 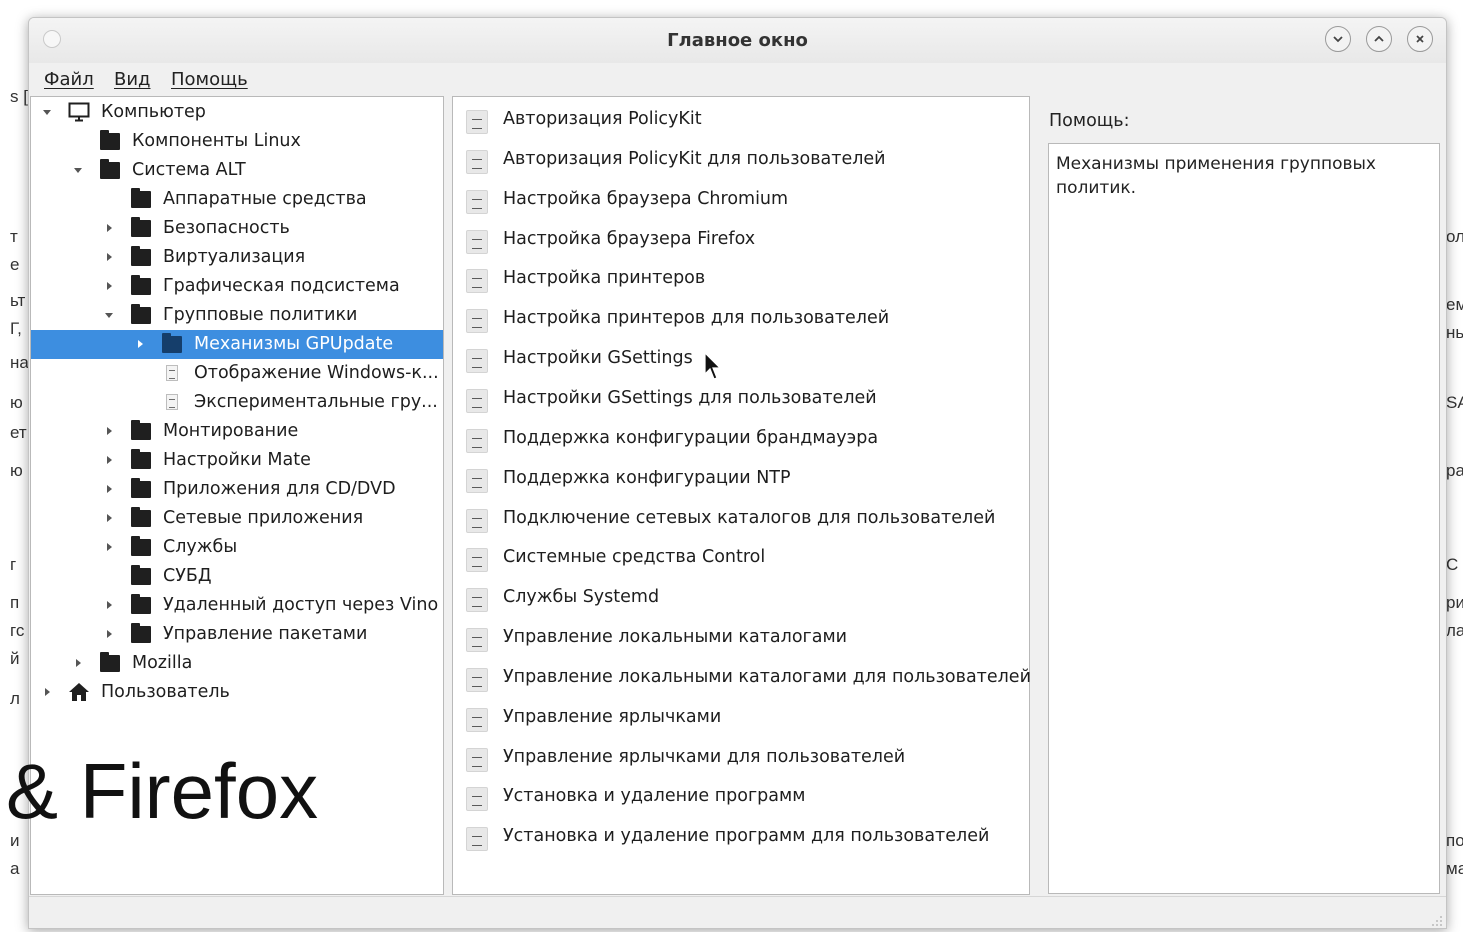 I want to click on tree-item: Пользователь, so click(x=237, y=692).